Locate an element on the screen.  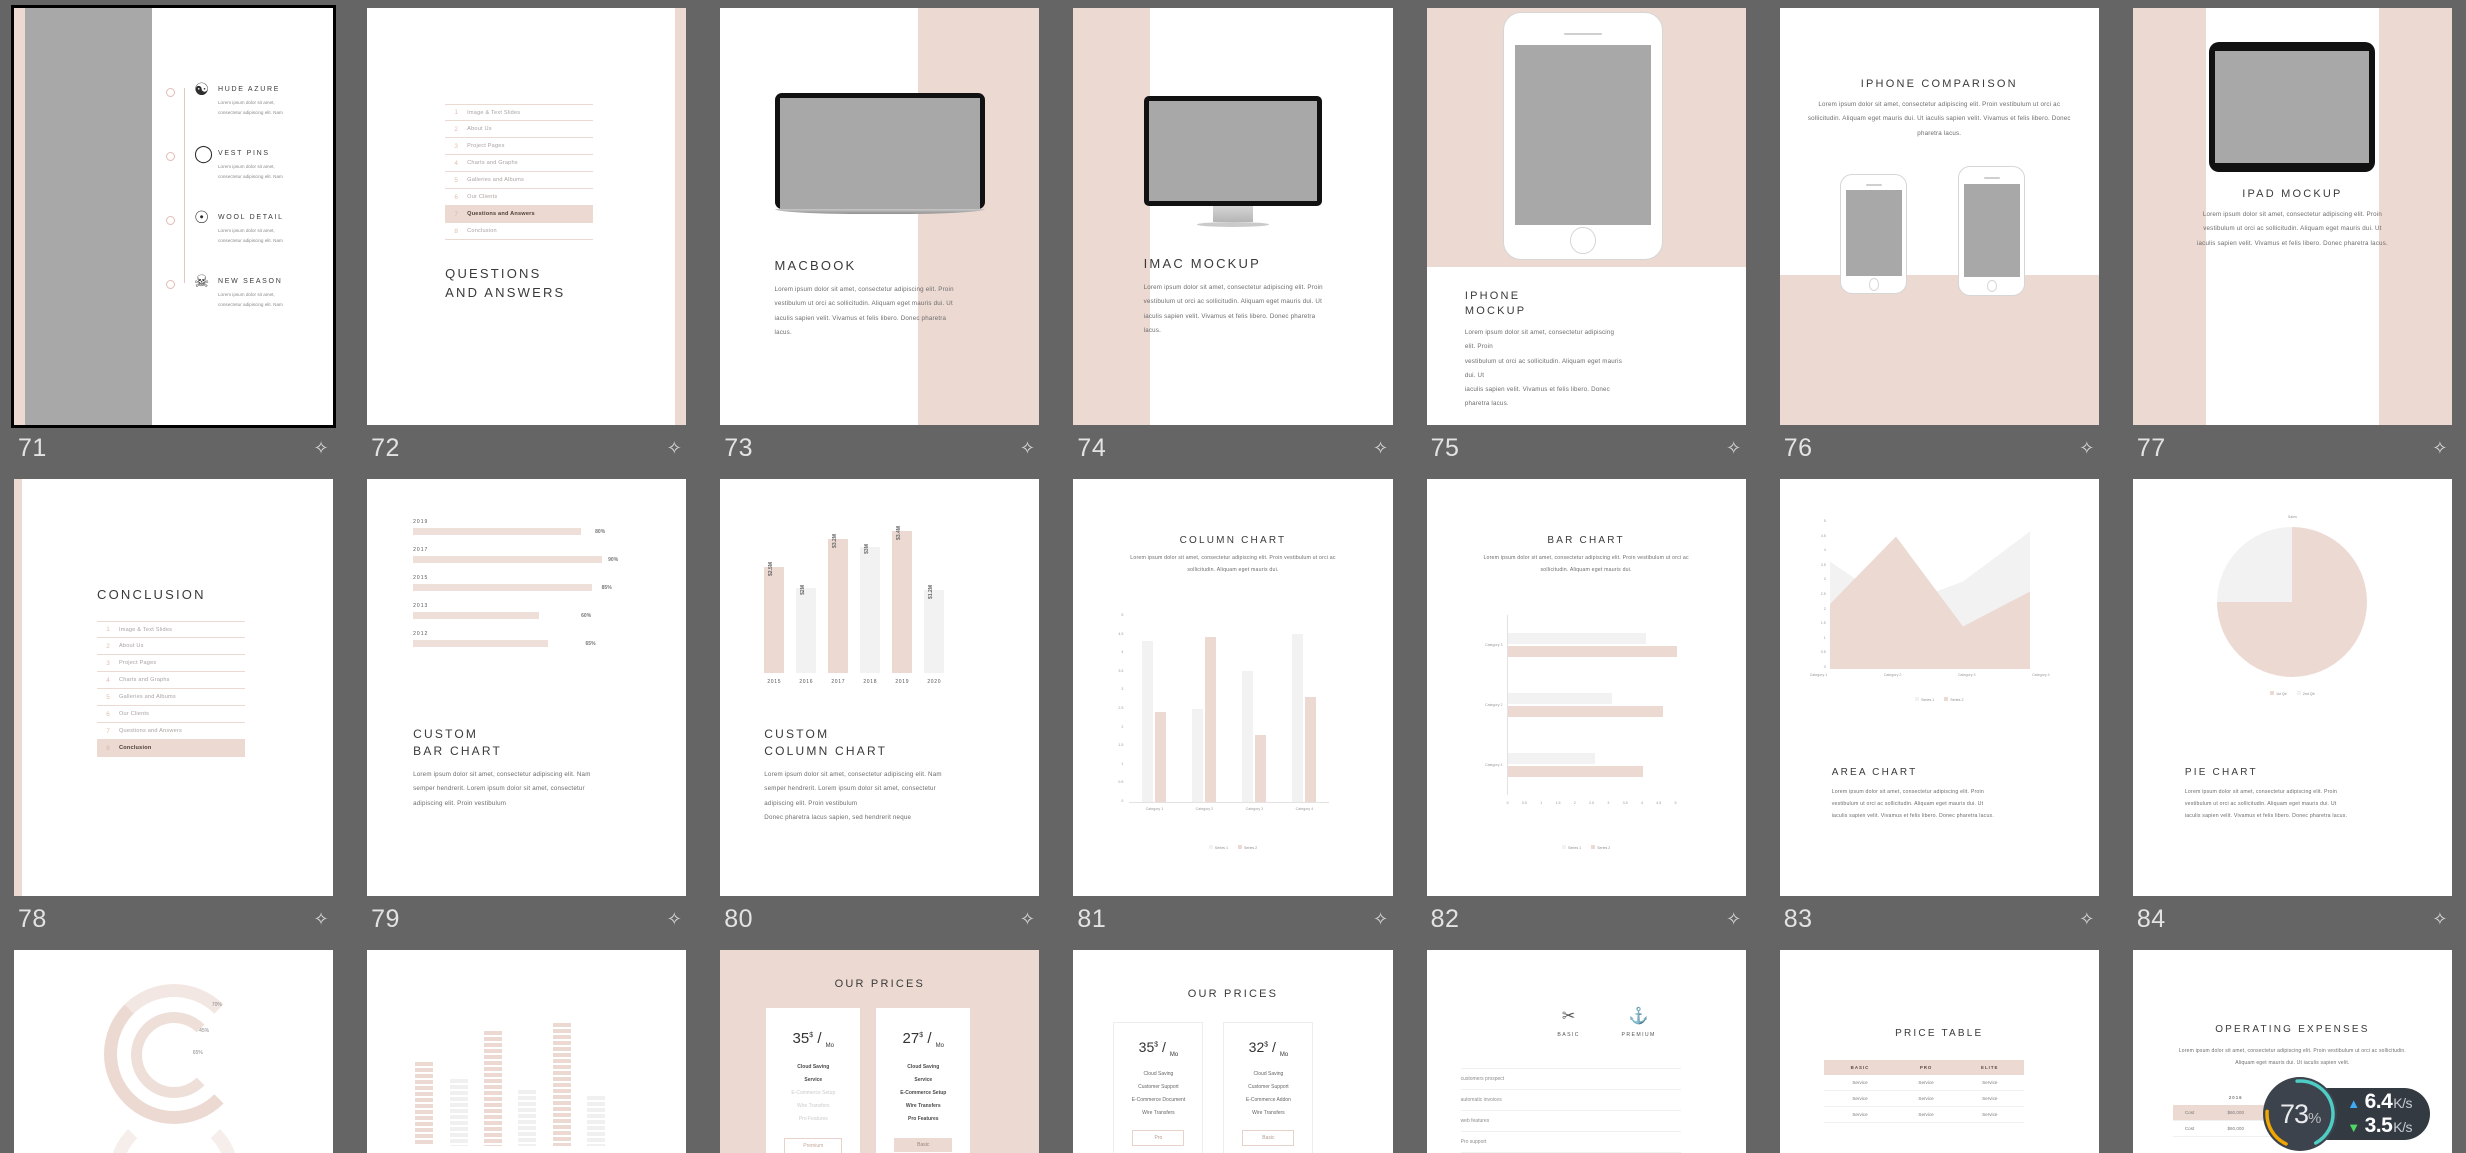
network-speed-hud: 73% ▲ 6.4 K/s ▼ 3.5 K/s is located at coordinates (2346, 1114).